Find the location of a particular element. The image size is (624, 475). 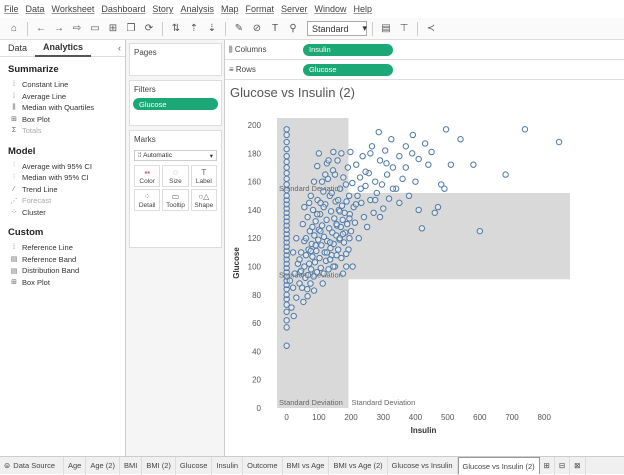

sheet-tab: Insulin is located at coordinates (228, 465).